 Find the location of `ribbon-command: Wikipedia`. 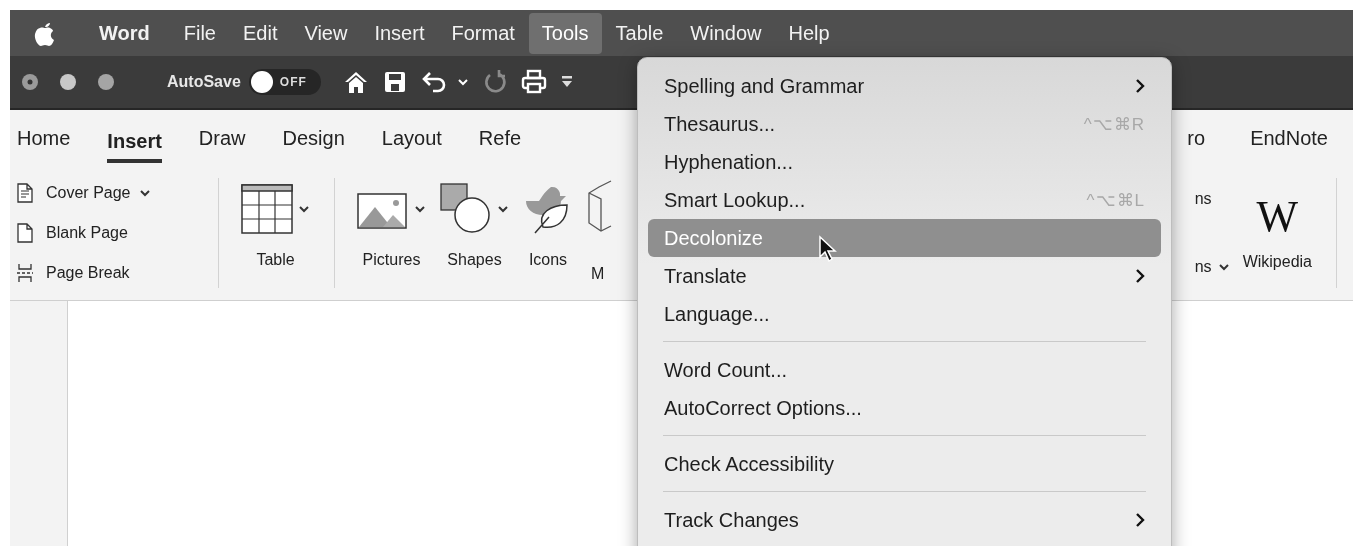

ribbon-command: Wikipedia is located at coordinates (1277, 262).